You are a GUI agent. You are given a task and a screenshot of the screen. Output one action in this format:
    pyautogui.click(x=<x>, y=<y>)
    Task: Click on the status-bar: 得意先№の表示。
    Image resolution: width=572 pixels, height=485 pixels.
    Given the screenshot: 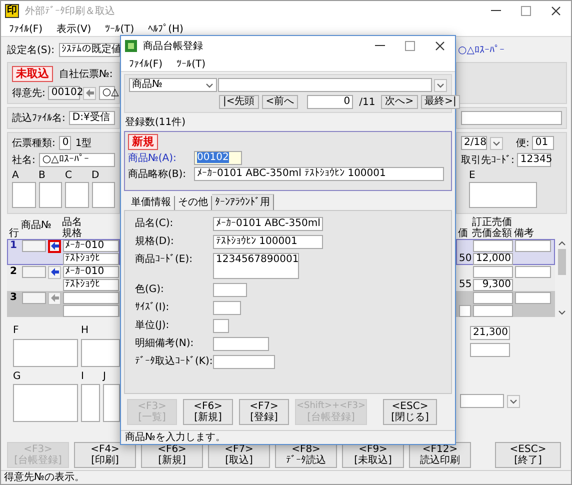 What is the action you would take?
    pyautogui.click(x=286, y=477)
    